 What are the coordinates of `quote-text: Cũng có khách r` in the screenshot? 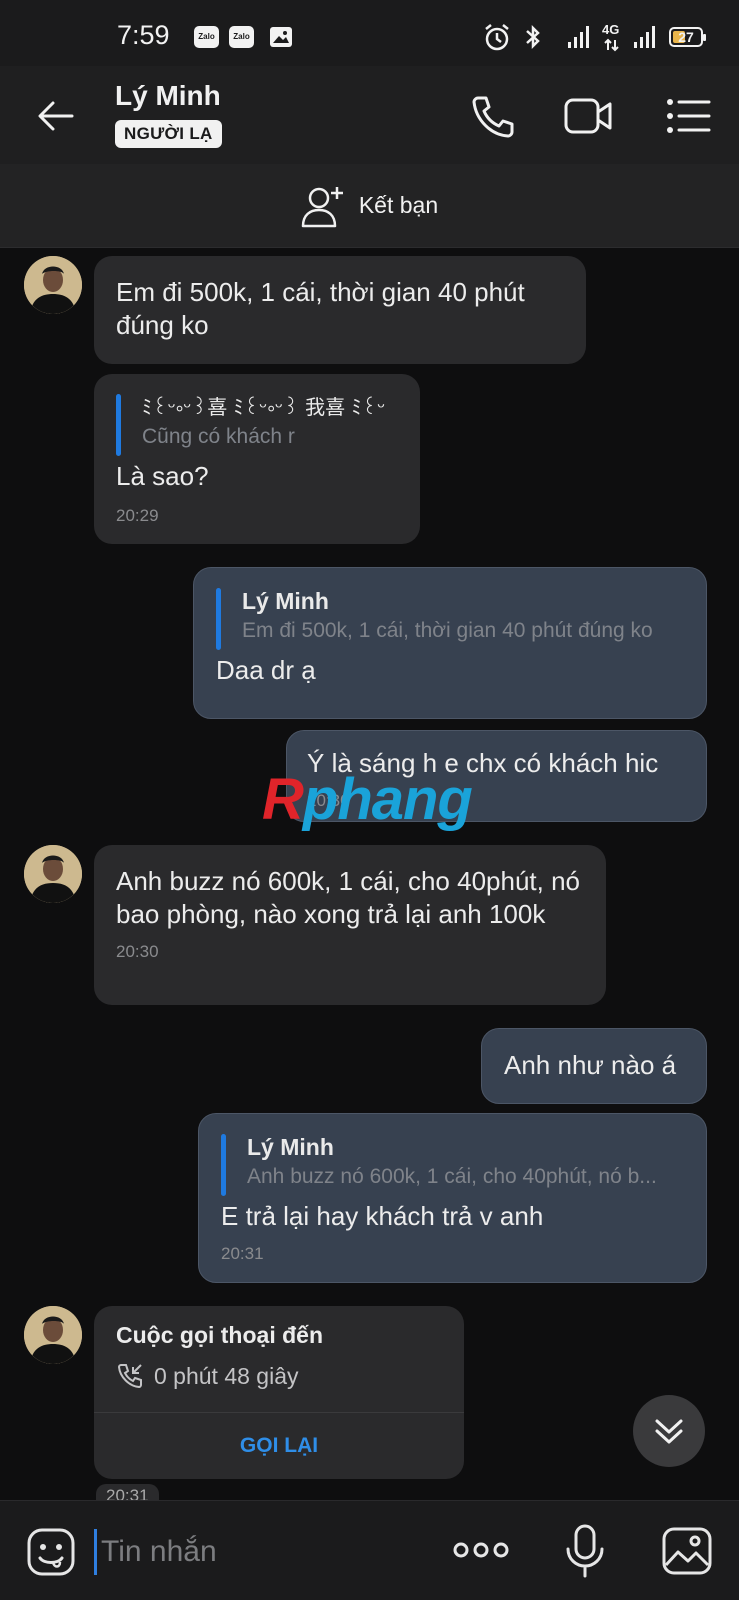 It's located at (218, 436).